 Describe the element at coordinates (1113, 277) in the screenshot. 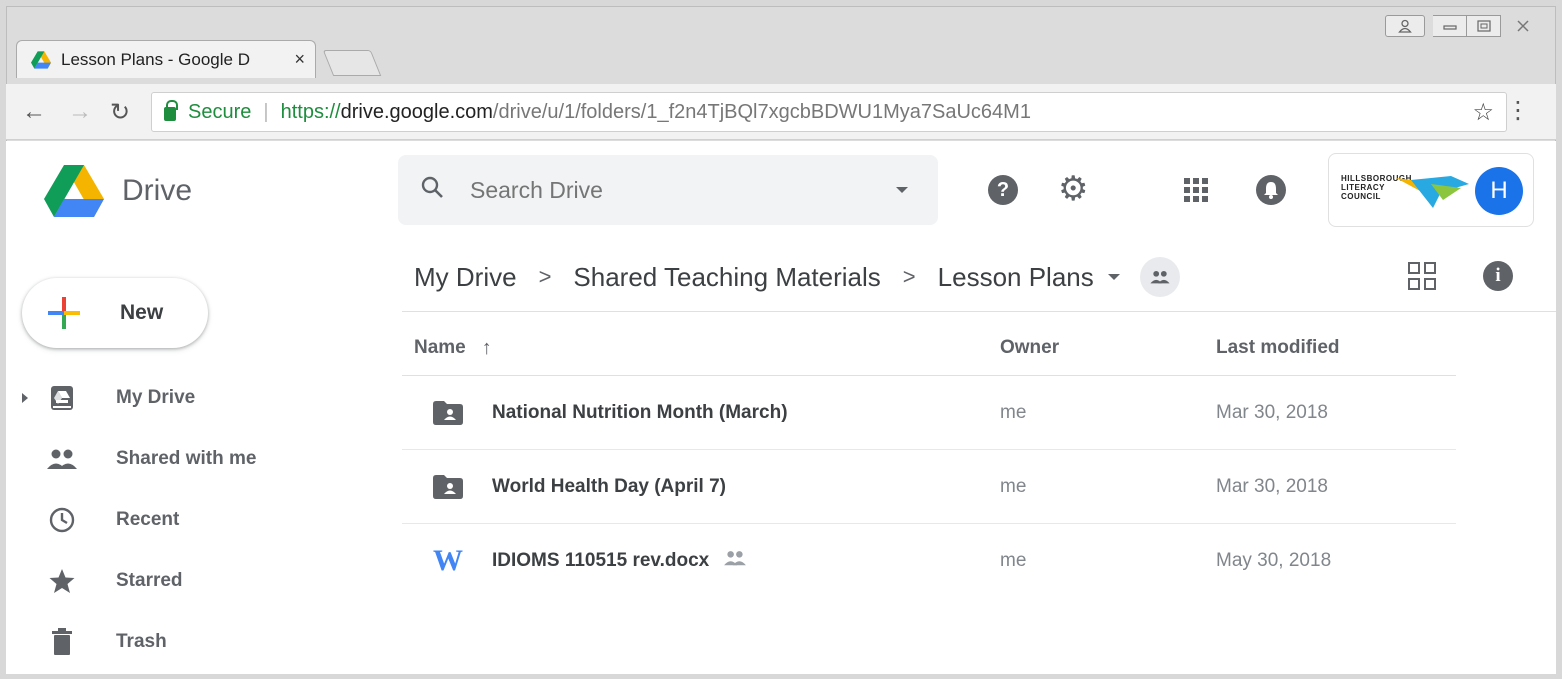

I see `folder-menu-dropdown-icon` at that location.